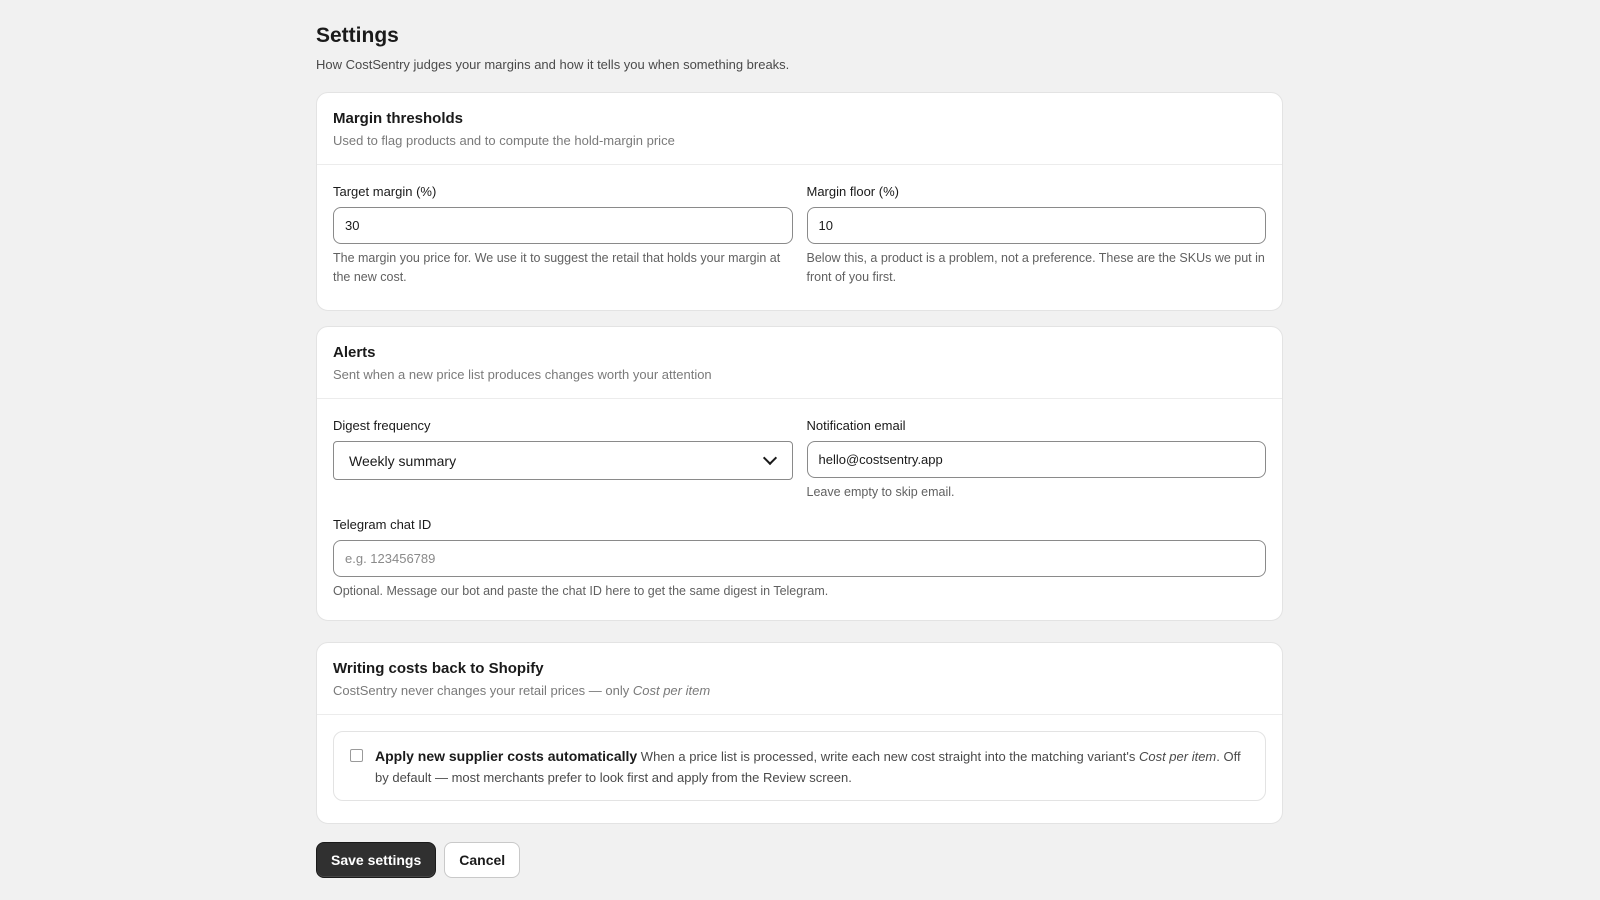  What do you see at coordinates (438, 668) in the screenshot?
I see `shopify-writeback-title: Writing costs back to Shopify` at bounding box center [438, 668].